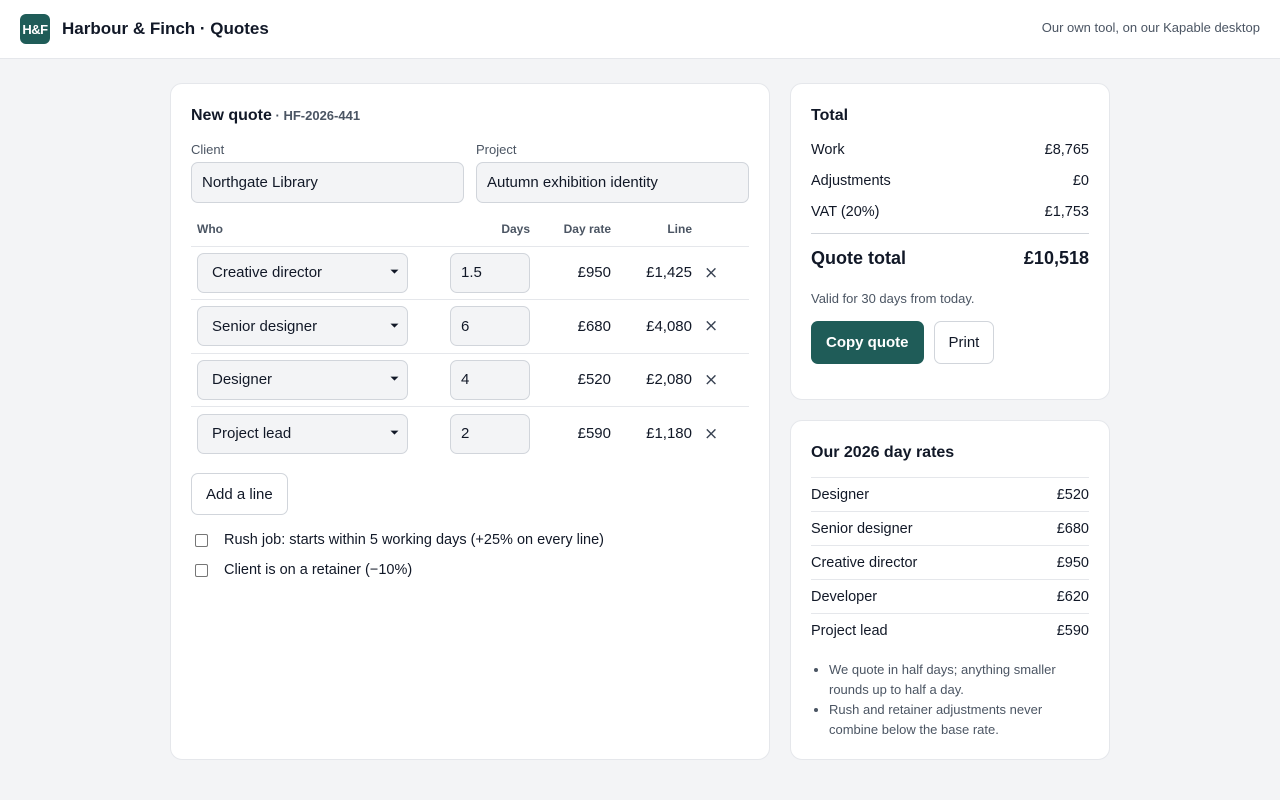 Image resolution: width=1280 pixels, height=800 pixels. What do you see at coordinates (252, 433) in the screenshot?
I see `role-select-value: Project lead` at bounding box center [252, 433].